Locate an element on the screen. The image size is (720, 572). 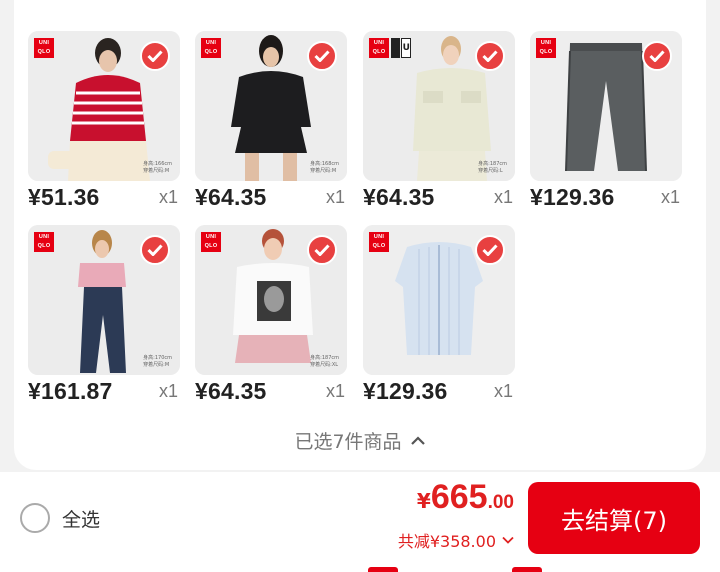
product-image: UNI QLO 身高:187cm 穿着尺码:XL is located at coordinates (271, 300).